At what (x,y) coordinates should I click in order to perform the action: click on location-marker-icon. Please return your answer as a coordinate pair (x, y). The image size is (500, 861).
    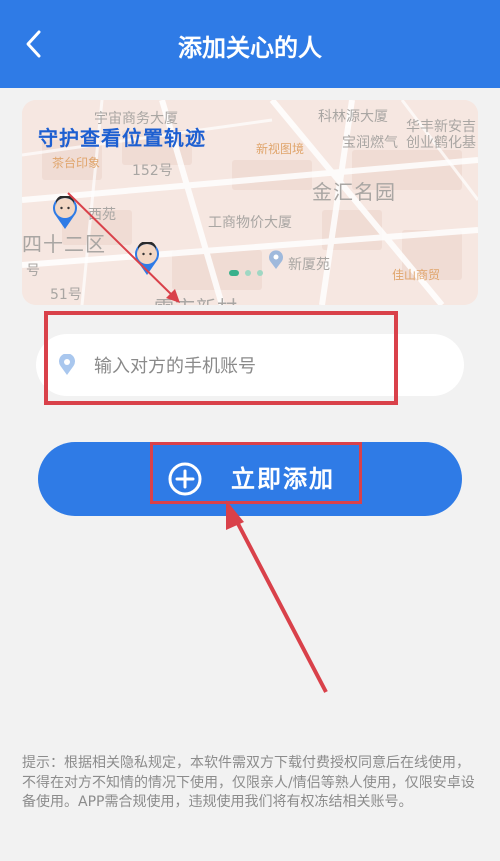
    Looking at the image, I should click on (276, 259).